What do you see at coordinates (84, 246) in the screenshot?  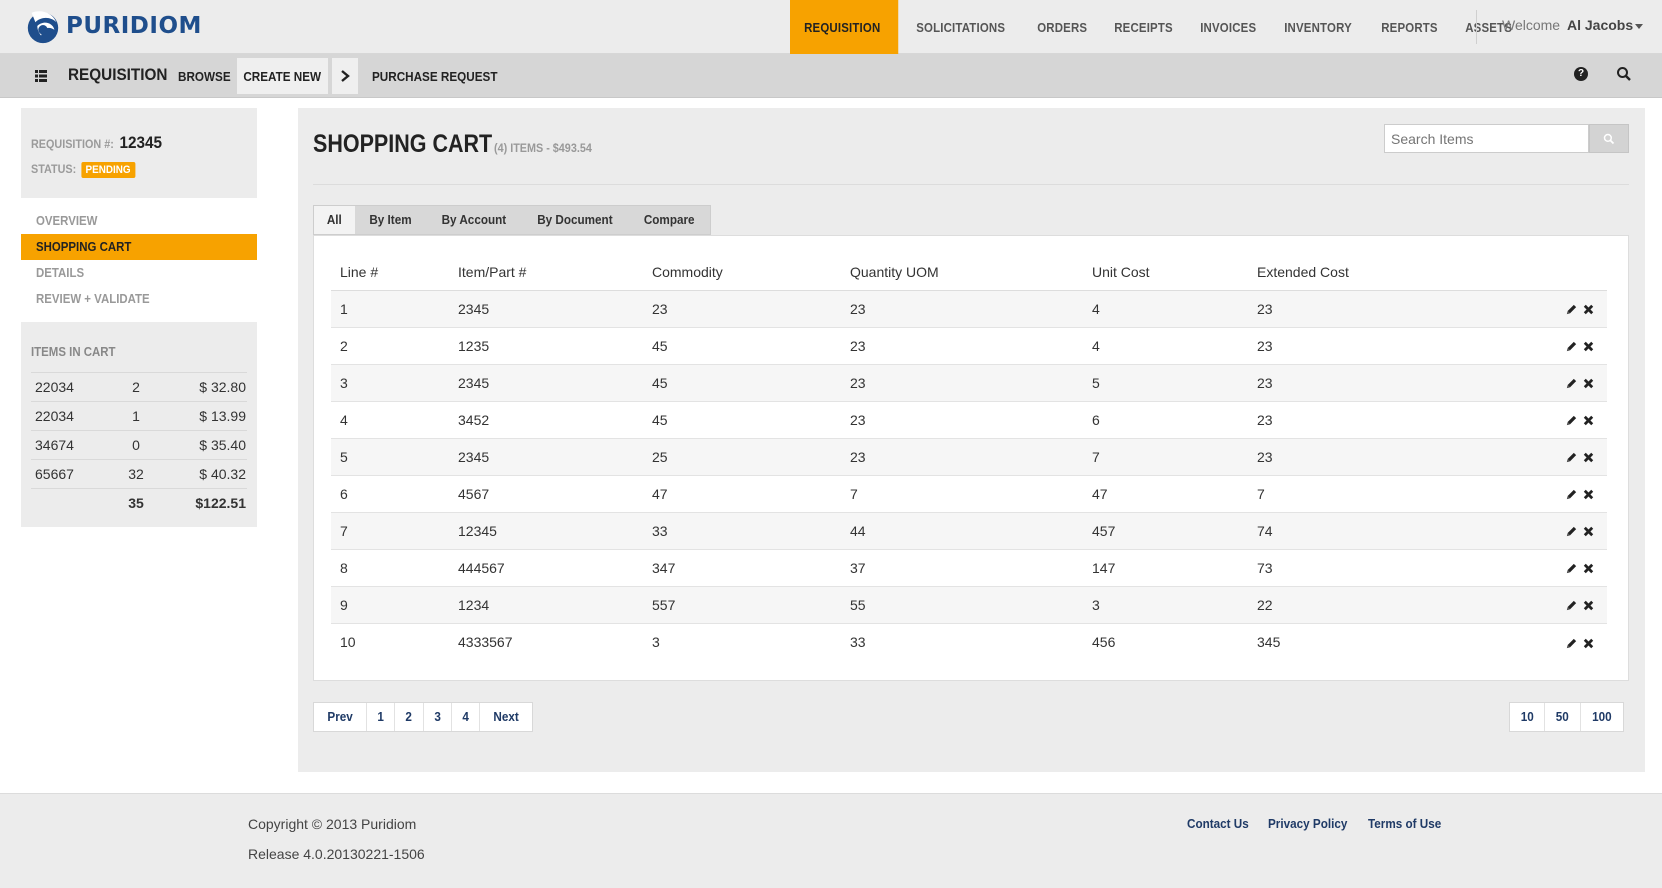 I see `sidenav-item-label: SHOPPING CART` at bounding box center [84, 246].